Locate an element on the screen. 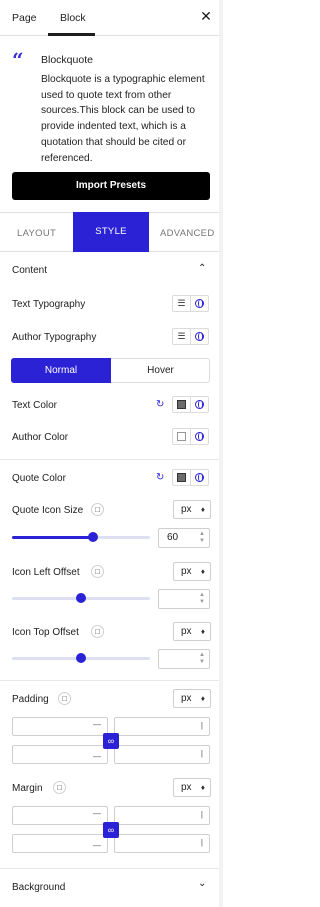 The image size is (320, 907). scrollbar is located at coordinates (221, 453).